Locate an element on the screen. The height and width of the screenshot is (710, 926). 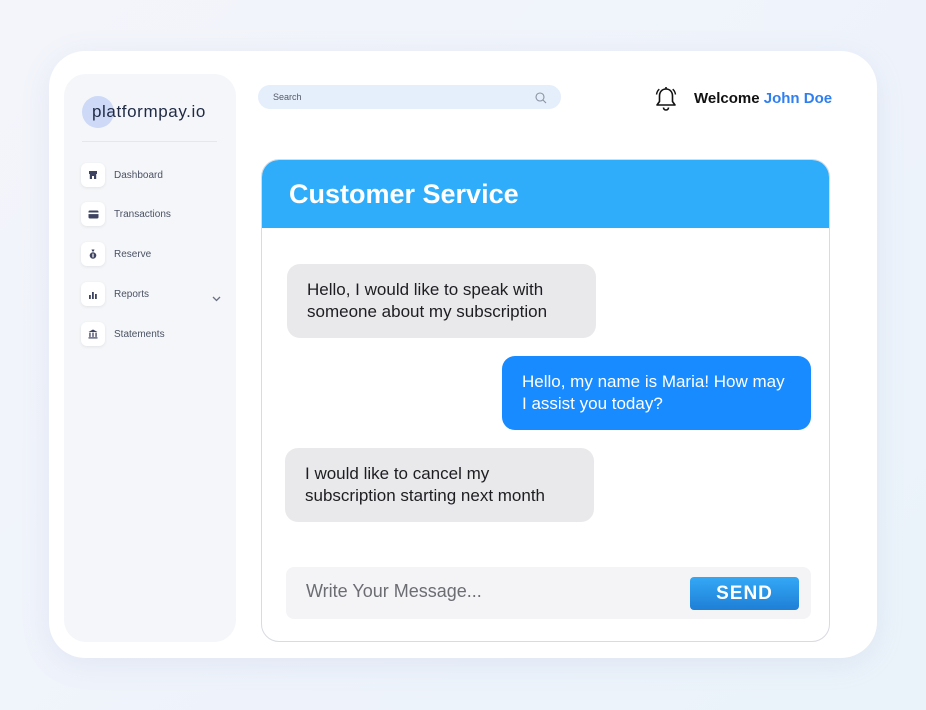
sidebar-item-dashboard: Dashboard is located at coordinates (151, 175).